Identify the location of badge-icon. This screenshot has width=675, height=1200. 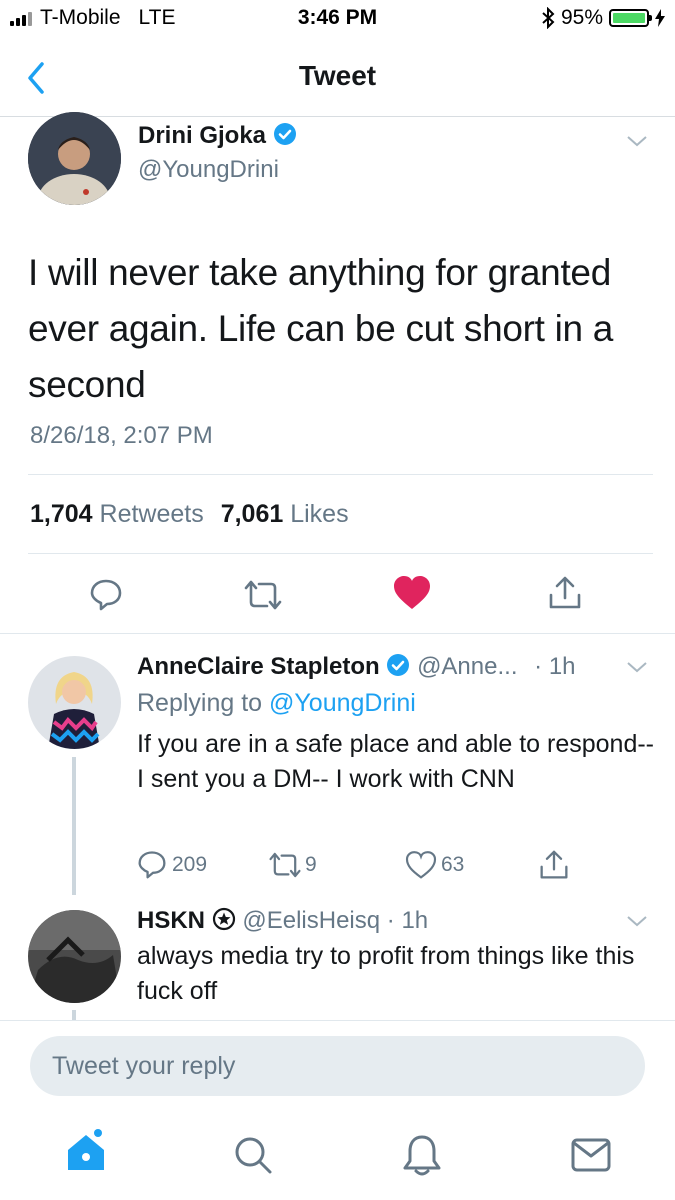
(223, 919).